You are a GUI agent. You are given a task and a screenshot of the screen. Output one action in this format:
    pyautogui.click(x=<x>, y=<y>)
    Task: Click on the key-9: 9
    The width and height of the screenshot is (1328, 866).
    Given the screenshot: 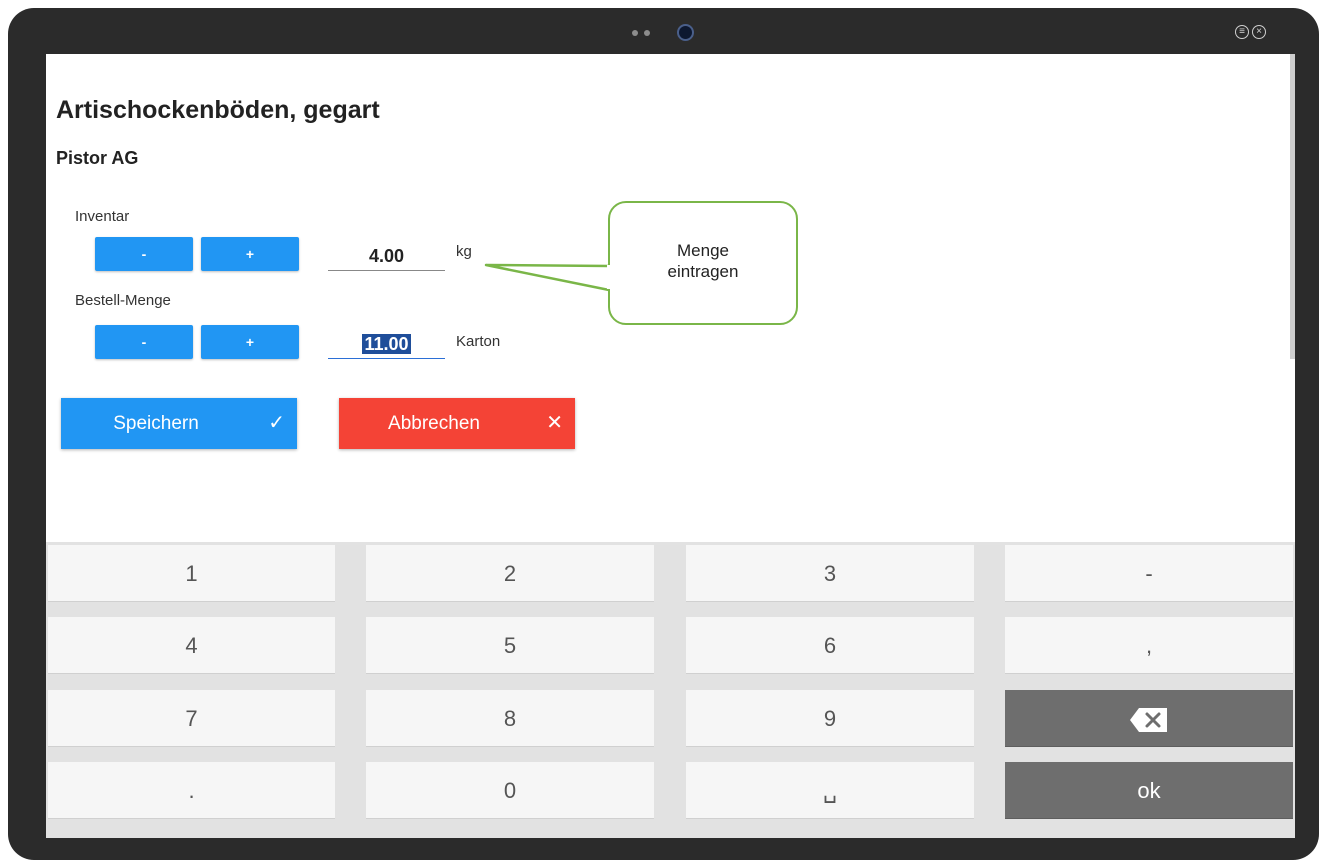 What is the action you would take?
    pyautogui.click(x=830, y=718)
    